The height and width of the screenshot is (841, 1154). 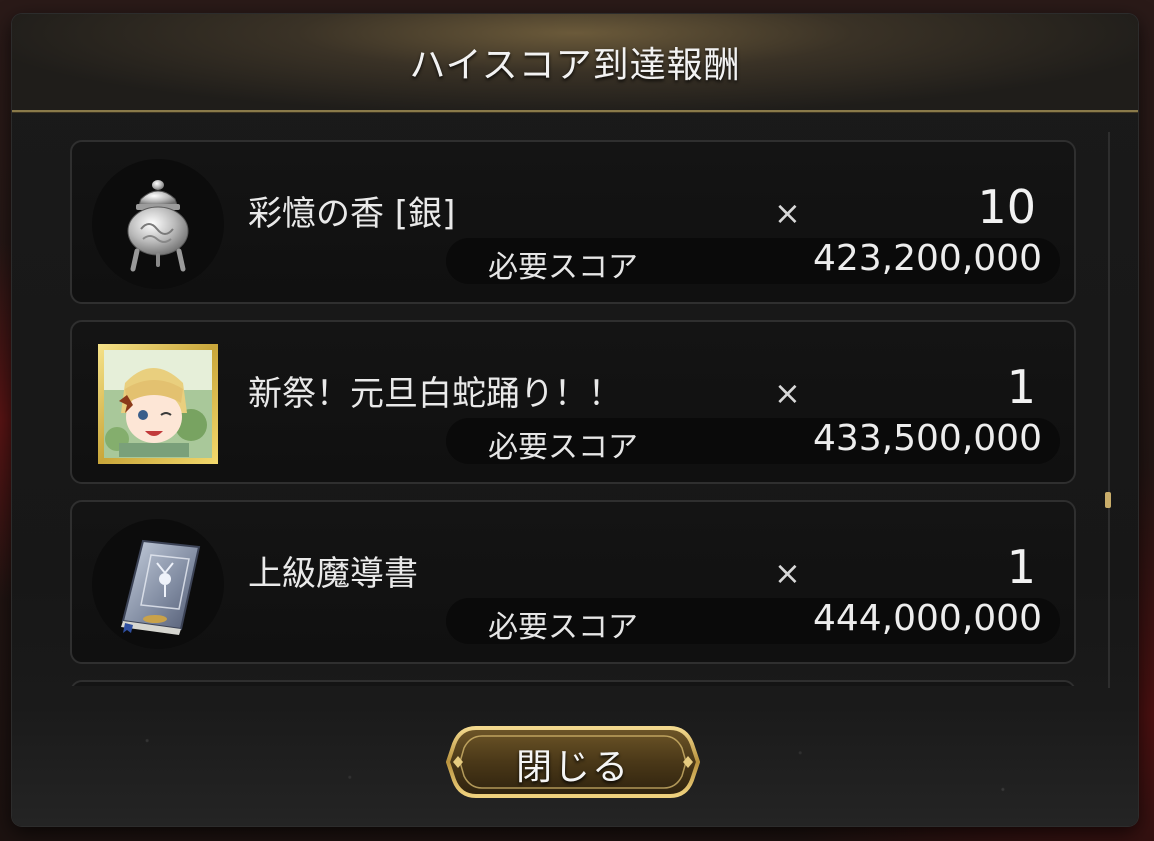 I want to click on reward-name: 新祭！元旦白蛇踊り！！, so click(x=435, y=394).